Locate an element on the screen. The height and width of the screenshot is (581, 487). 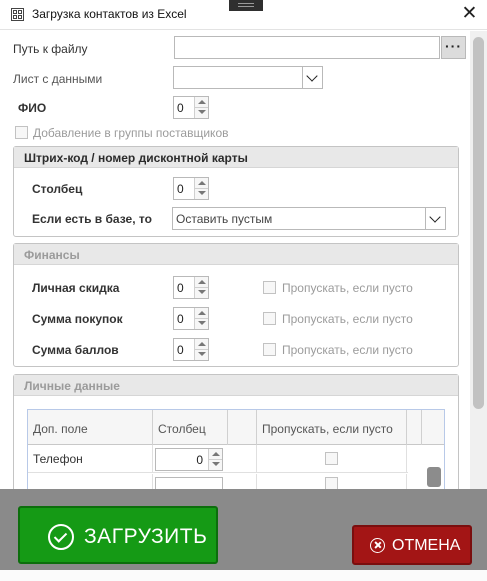
supplier-groups-checkbox is located at coordinates (21, 132).